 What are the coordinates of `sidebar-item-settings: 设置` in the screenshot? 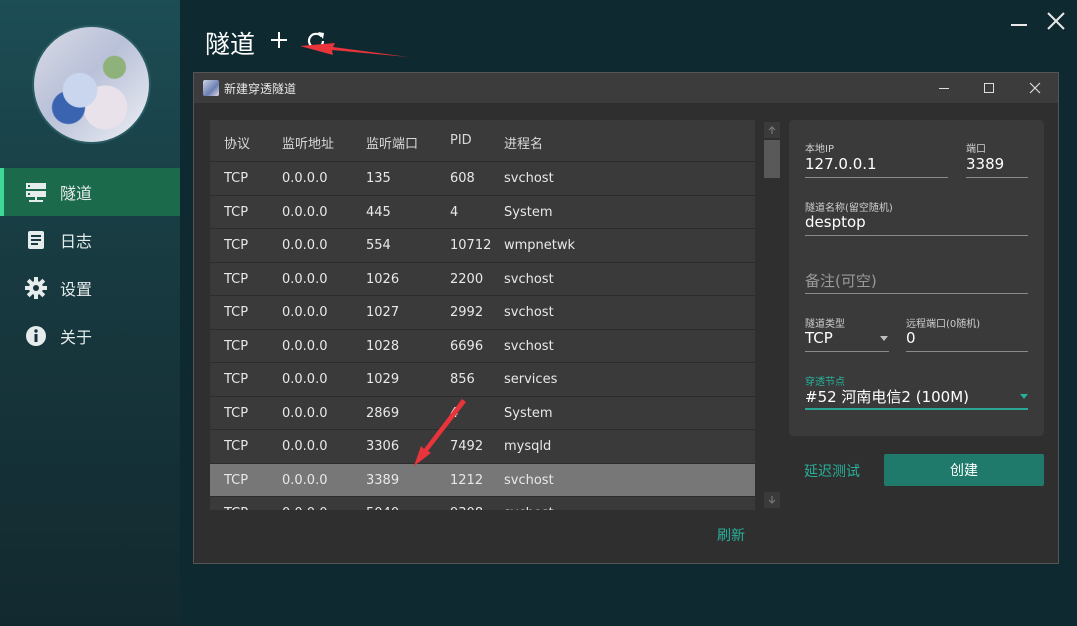 It's located at (90, 288).